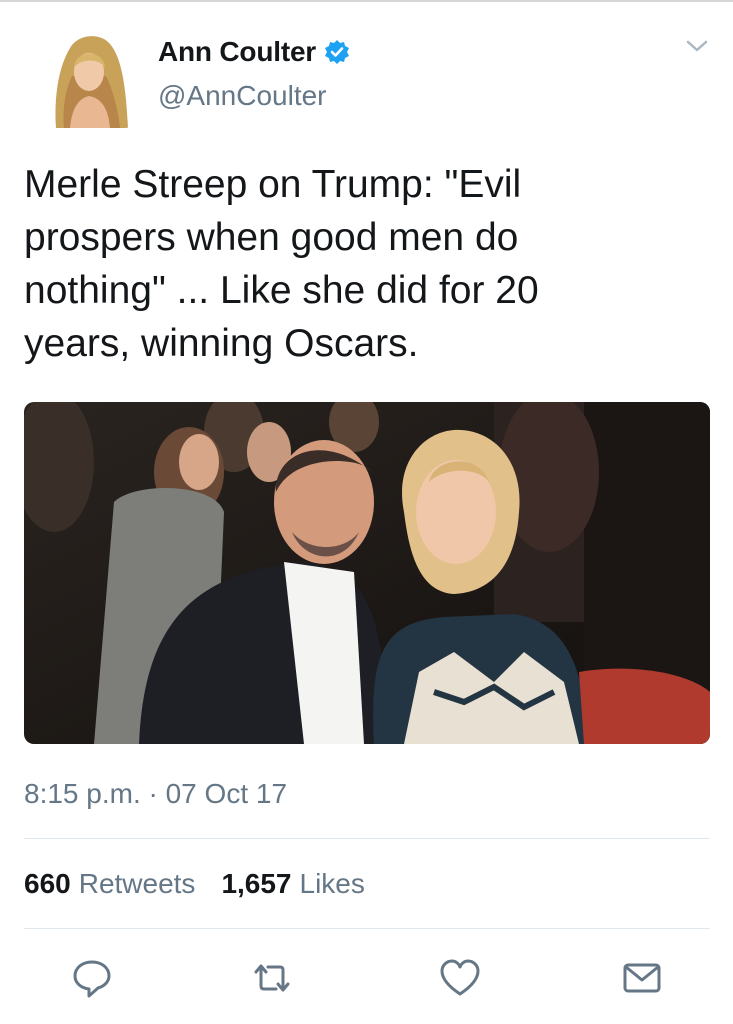  I want to click on retweets-count: 660, so click(47, 883).